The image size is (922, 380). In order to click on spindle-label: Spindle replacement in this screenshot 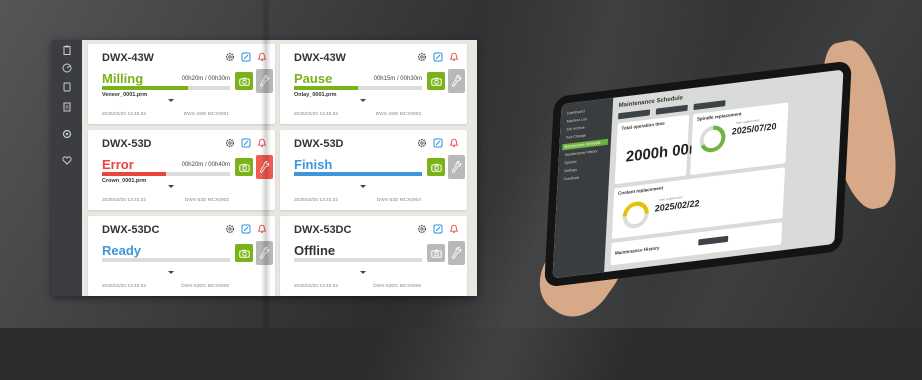, I will do `click(719, 116)`.